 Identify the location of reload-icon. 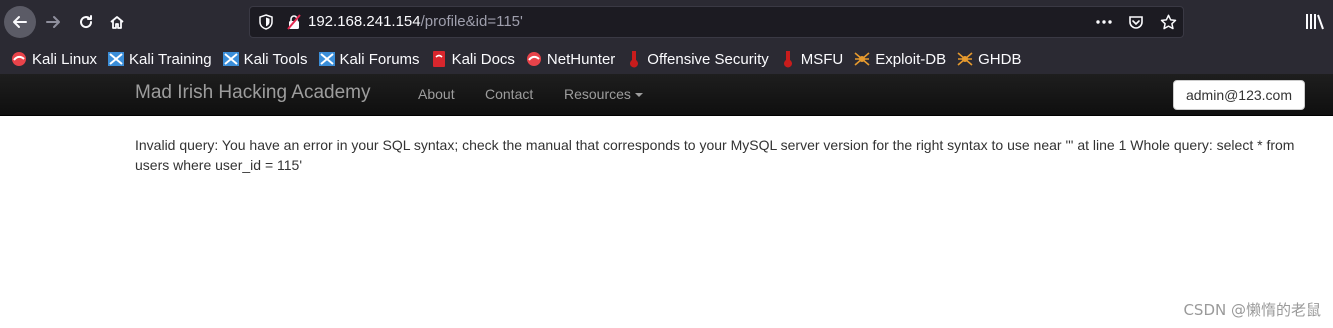
(86, 22).